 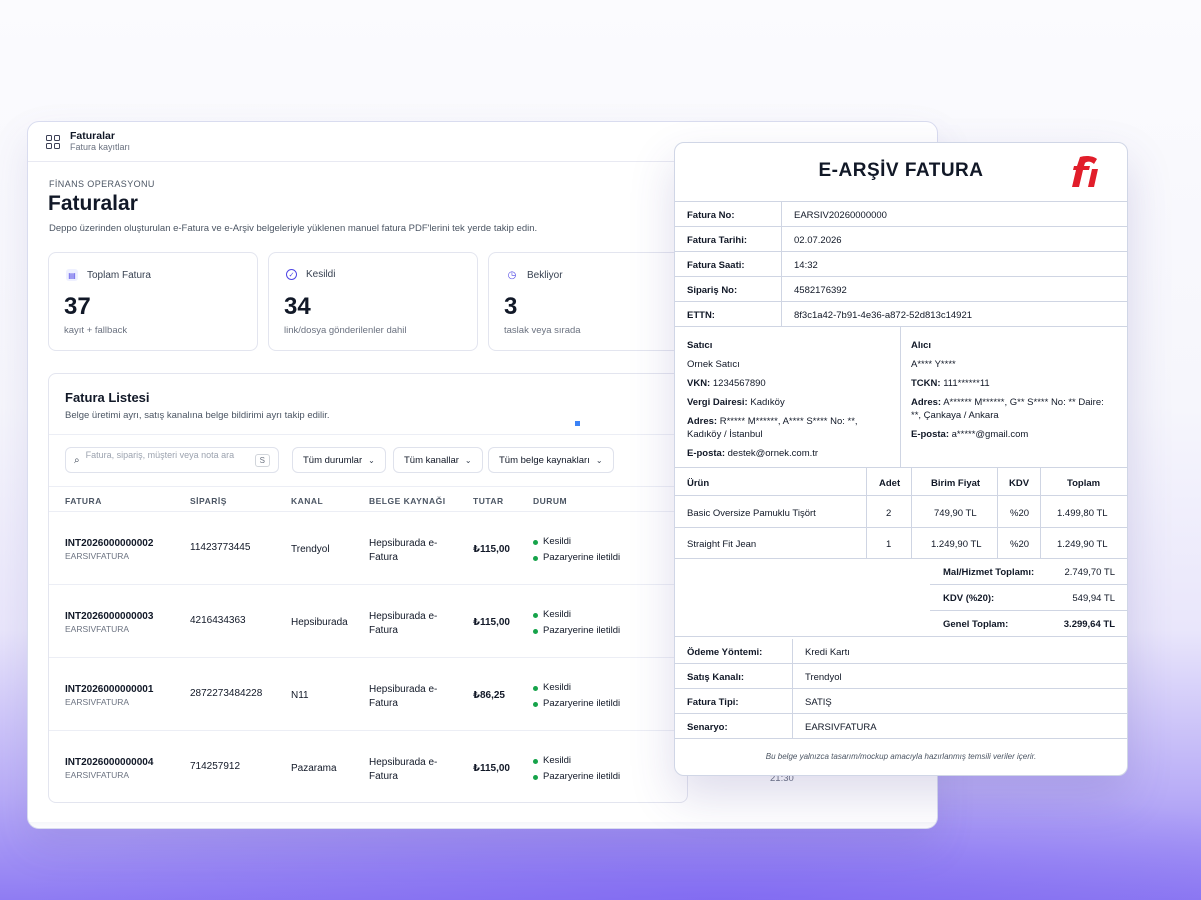 What do you see at coordinates (1089, 624) in the screenshot?
I see `grand-total-value: 3.299,64 TL` at bounding box center [1089, 624].